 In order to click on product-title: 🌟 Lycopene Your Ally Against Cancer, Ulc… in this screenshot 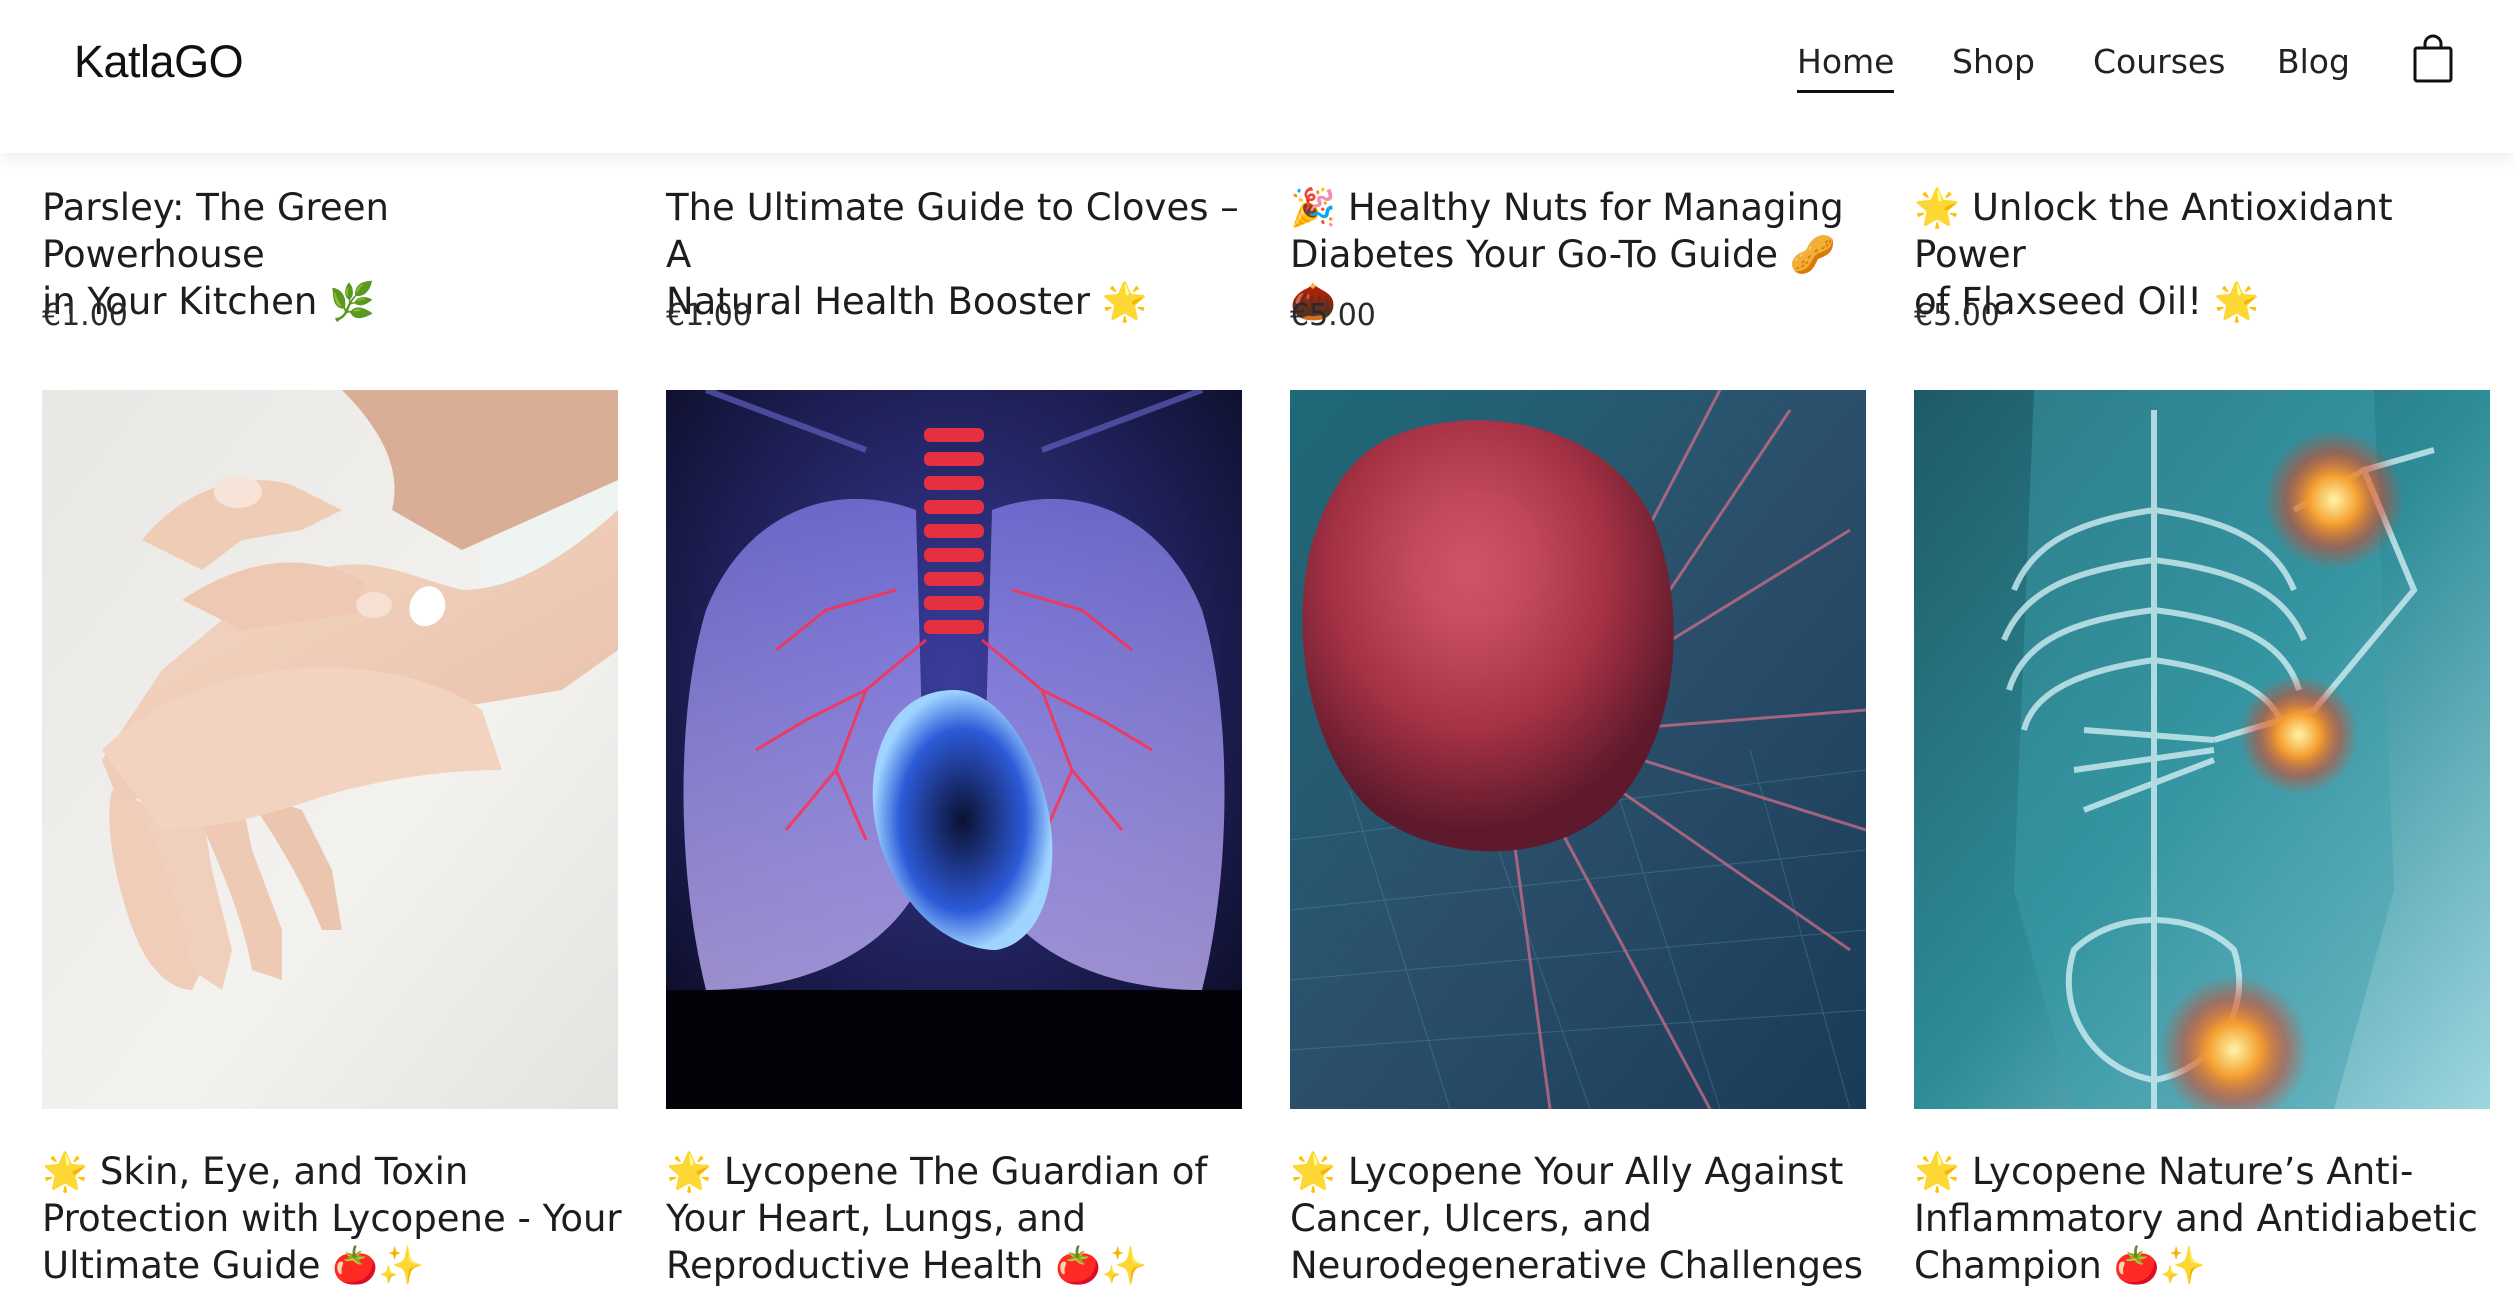, I will do `click(1580, 1218)`.